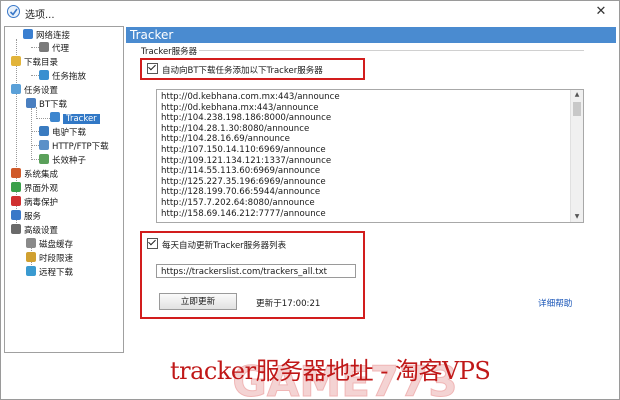  I want to click on update-now-button: 立即更新, so click(198, 301).